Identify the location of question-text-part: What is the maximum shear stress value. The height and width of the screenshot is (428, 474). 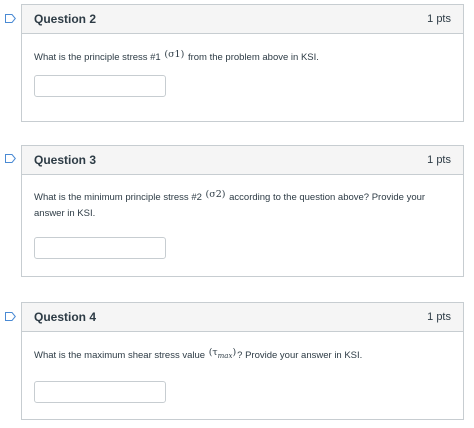
(121, 355).